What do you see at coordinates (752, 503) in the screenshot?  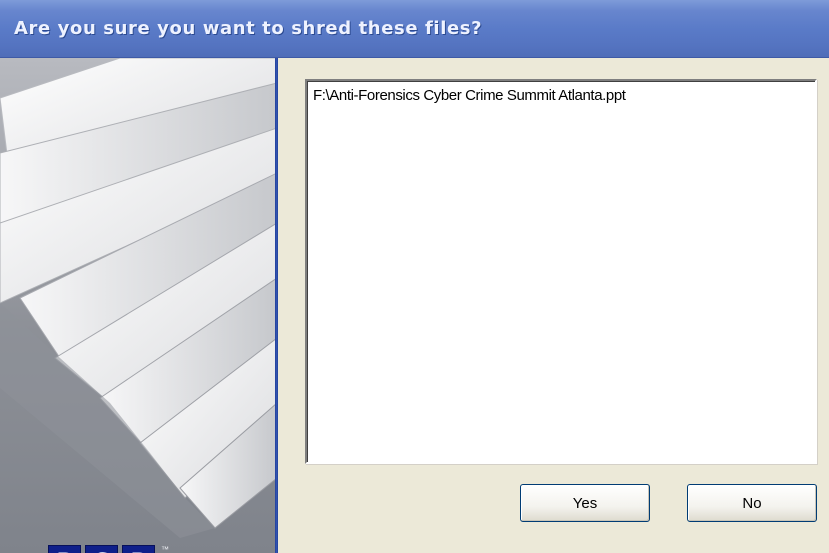 I see `no-button: No` at bounding box center [752, 503].